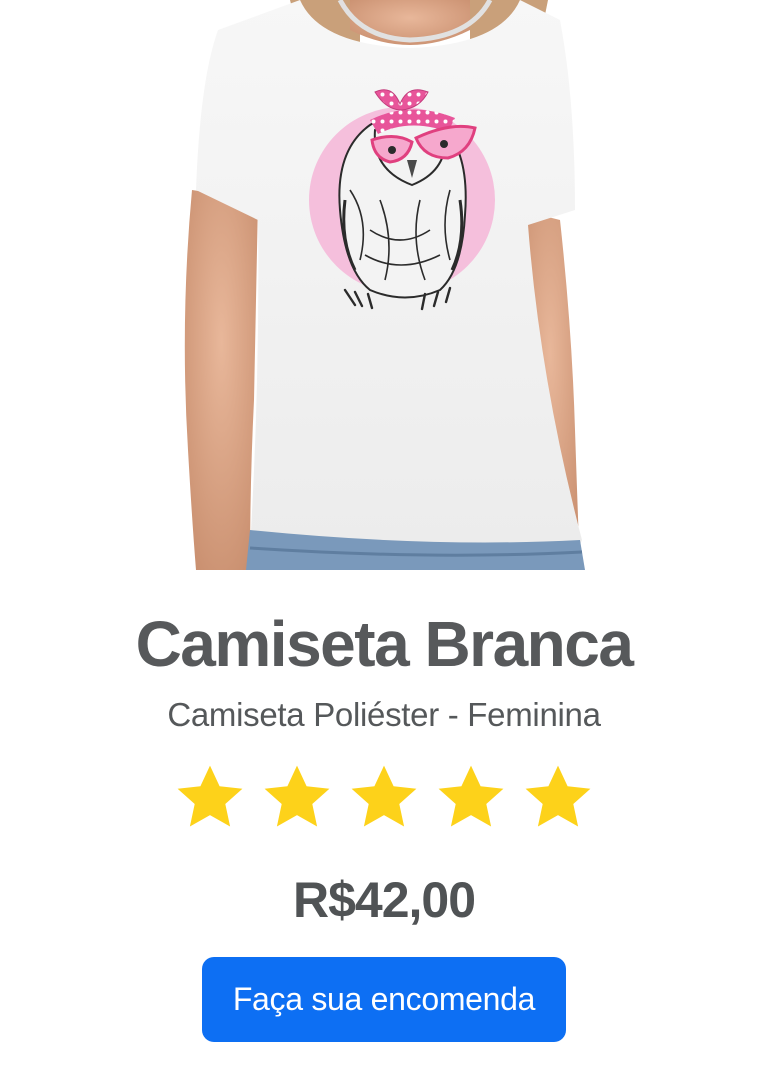  What do you see at coordinates (384, 900) in the screenshot?
I see `product-price: R$42,00` at bounding box center [384, 900].